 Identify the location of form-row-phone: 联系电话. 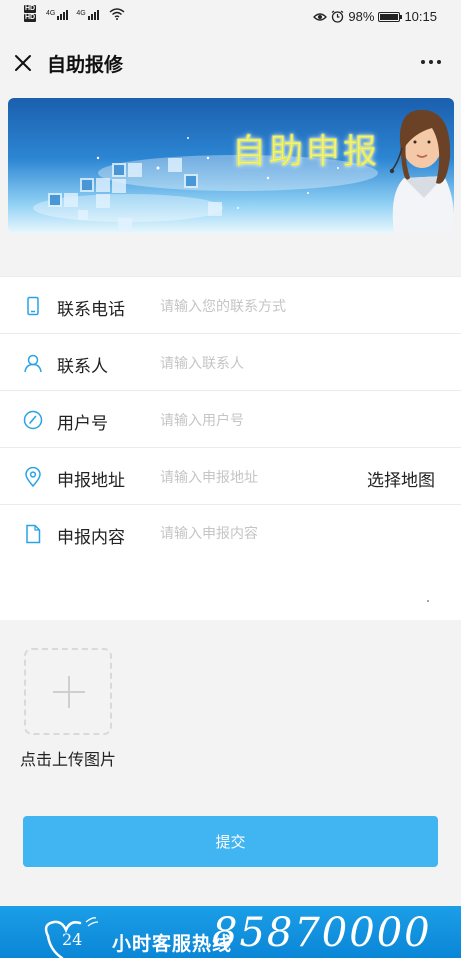
(230, 305).